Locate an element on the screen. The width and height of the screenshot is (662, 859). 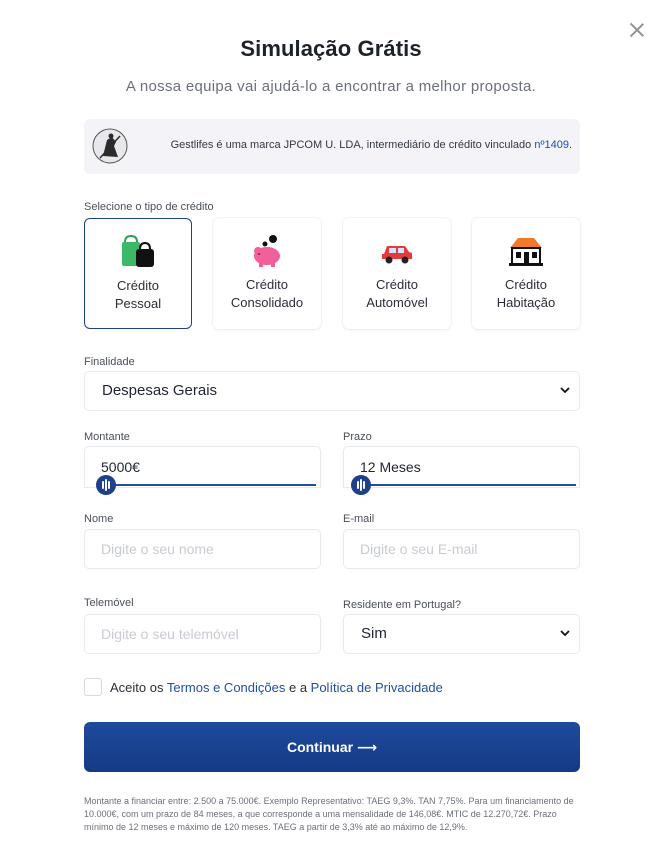
email-input is located at coordinates (461, 549).